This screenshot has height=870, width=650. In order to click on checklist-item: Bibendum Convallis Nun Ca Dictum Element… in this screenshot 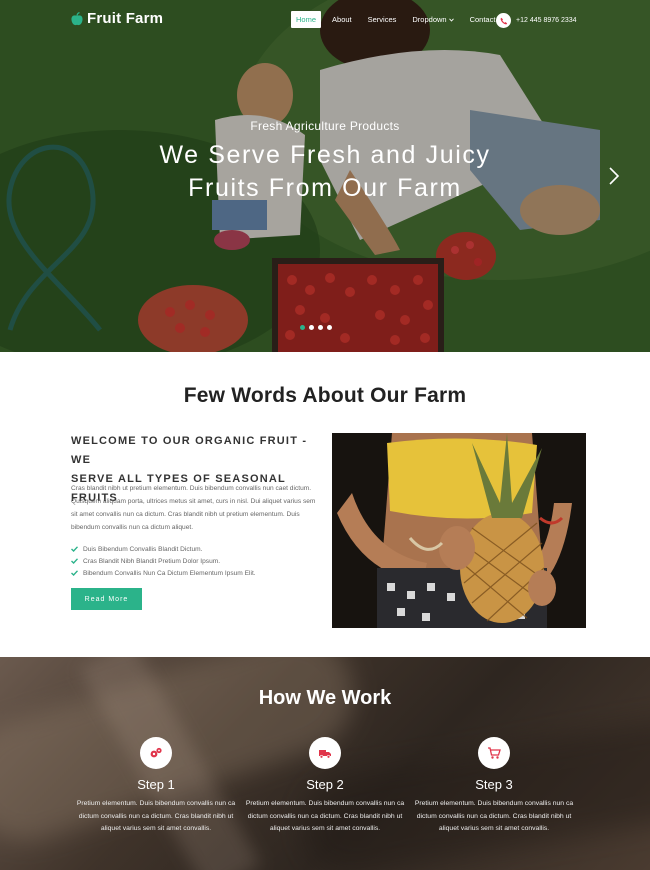, I will do `click(163, 573)`.